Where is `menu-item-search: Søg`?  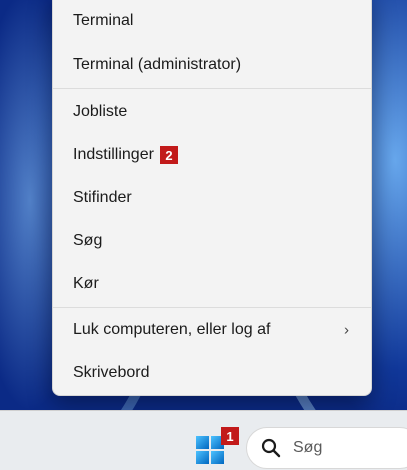 menu-item-search: Søg is located at coordinates (212, 241).